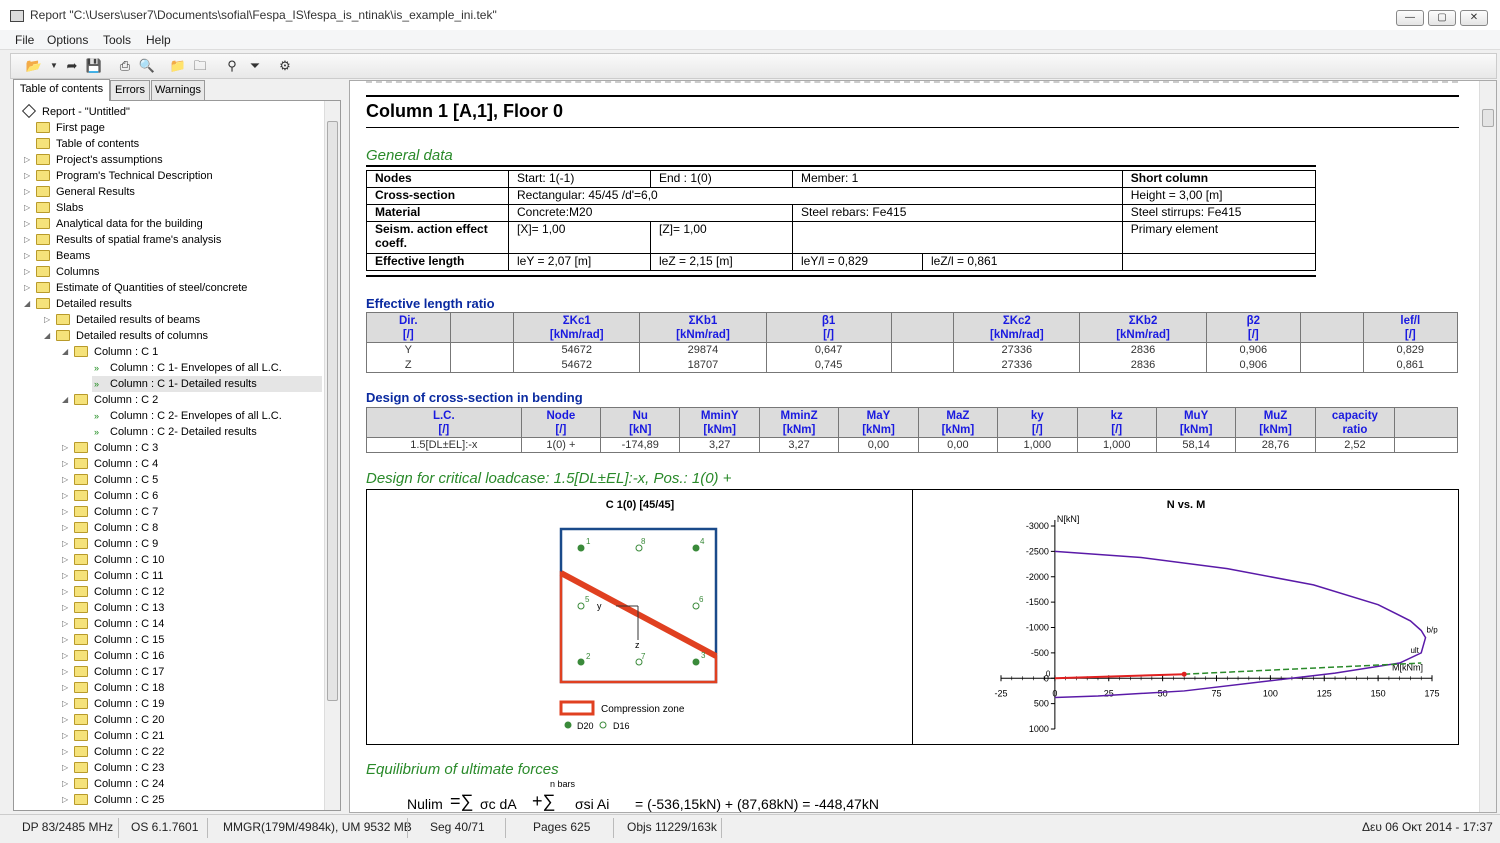  I want to click on menu-help: Help, so click(158, 40).